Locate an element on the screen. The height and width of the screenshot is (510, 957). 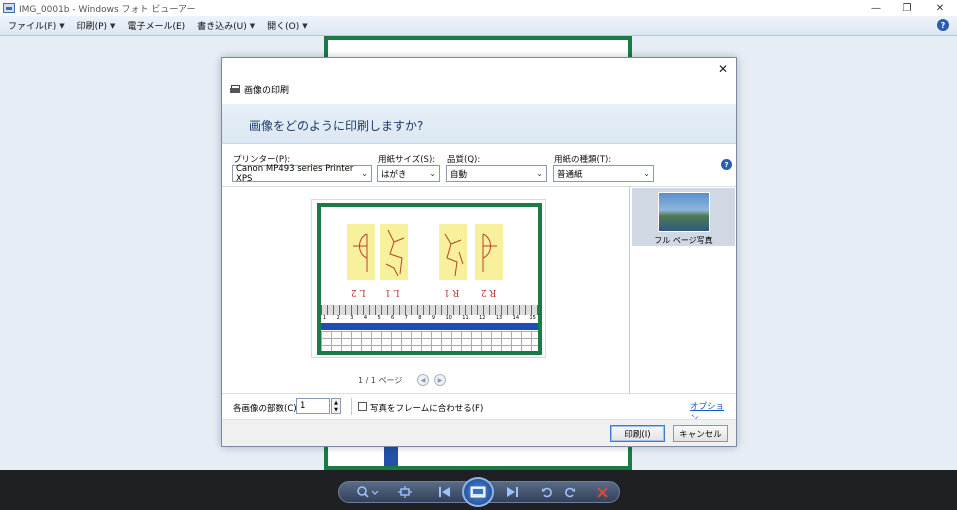
page-count: 1 / 1 ページ is located at coordinates (380, 380).